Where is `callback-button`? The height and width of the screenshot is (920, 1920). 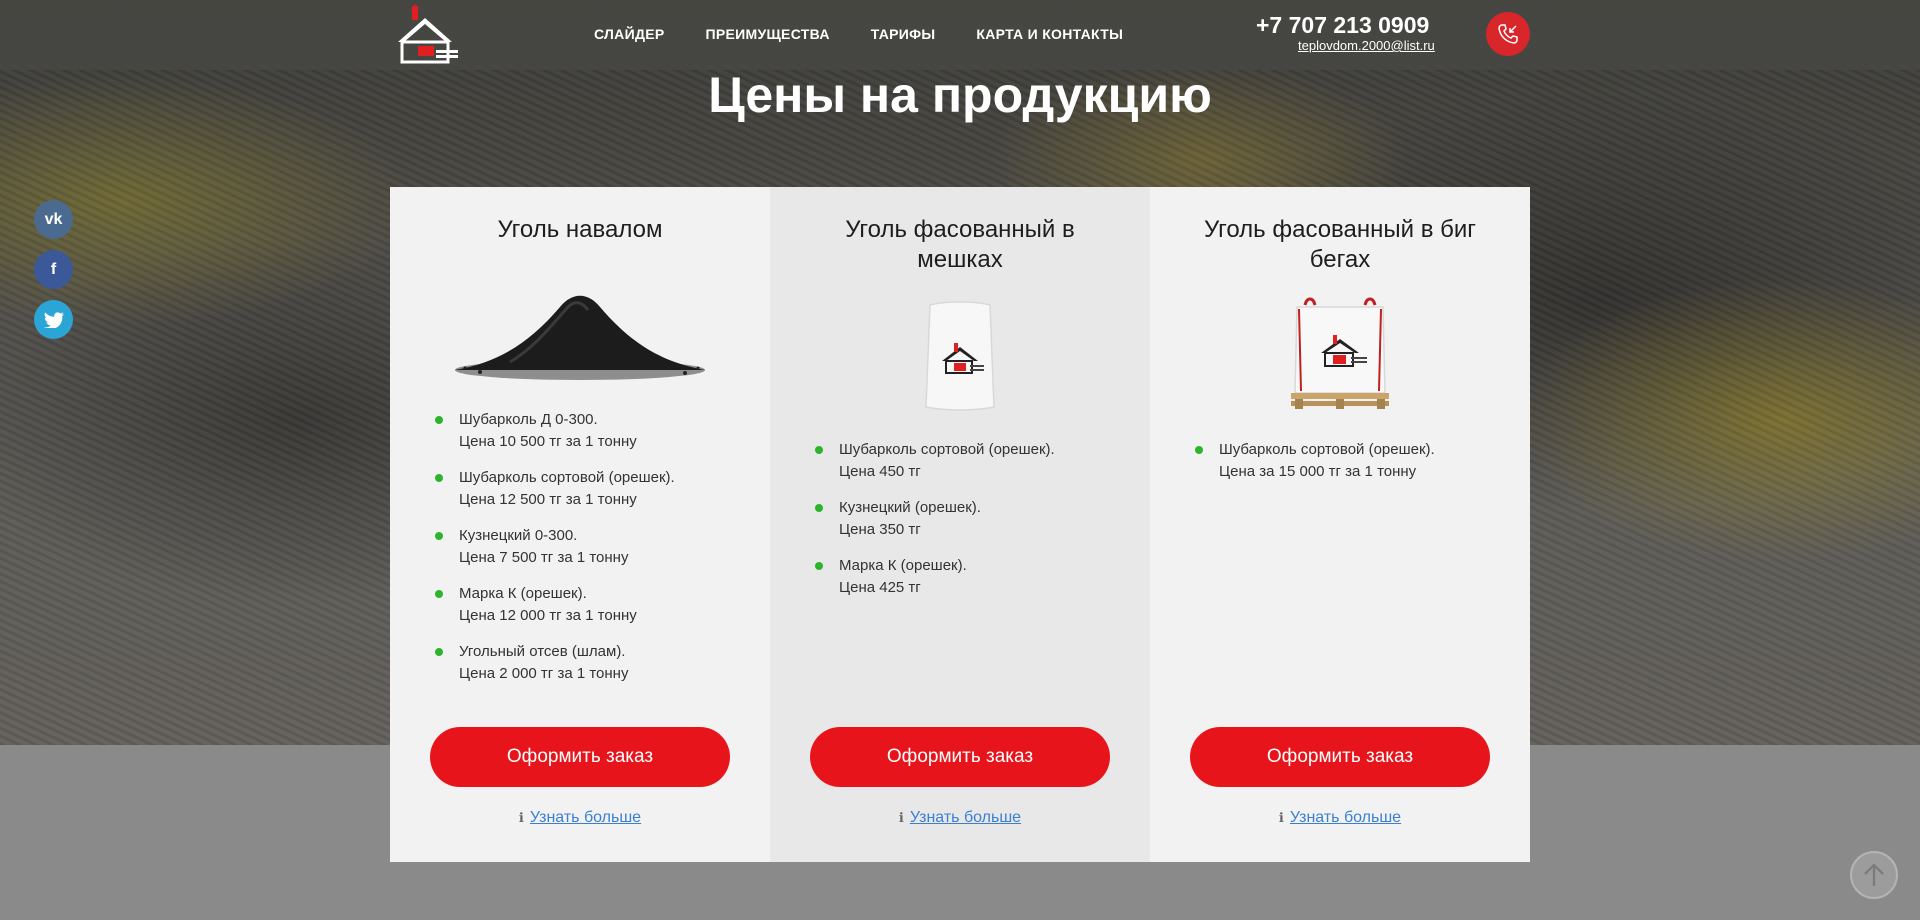
callback-button is located at coordinates (1508, 34).